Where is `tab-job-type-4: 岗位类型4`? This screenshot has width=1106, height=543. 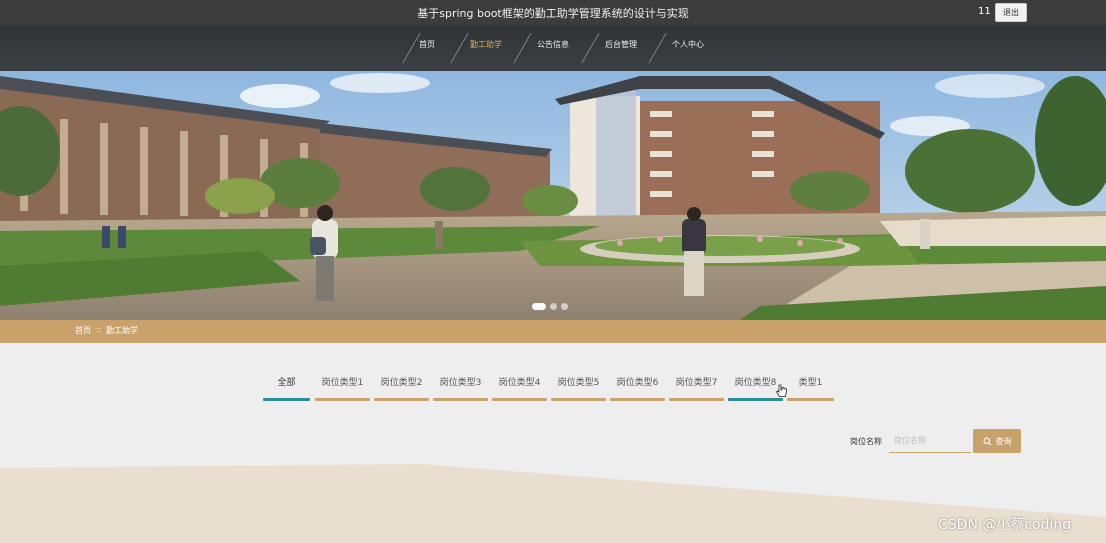 tab-job-type-4: 岗位类型4 is located at coordinates (519, 388).